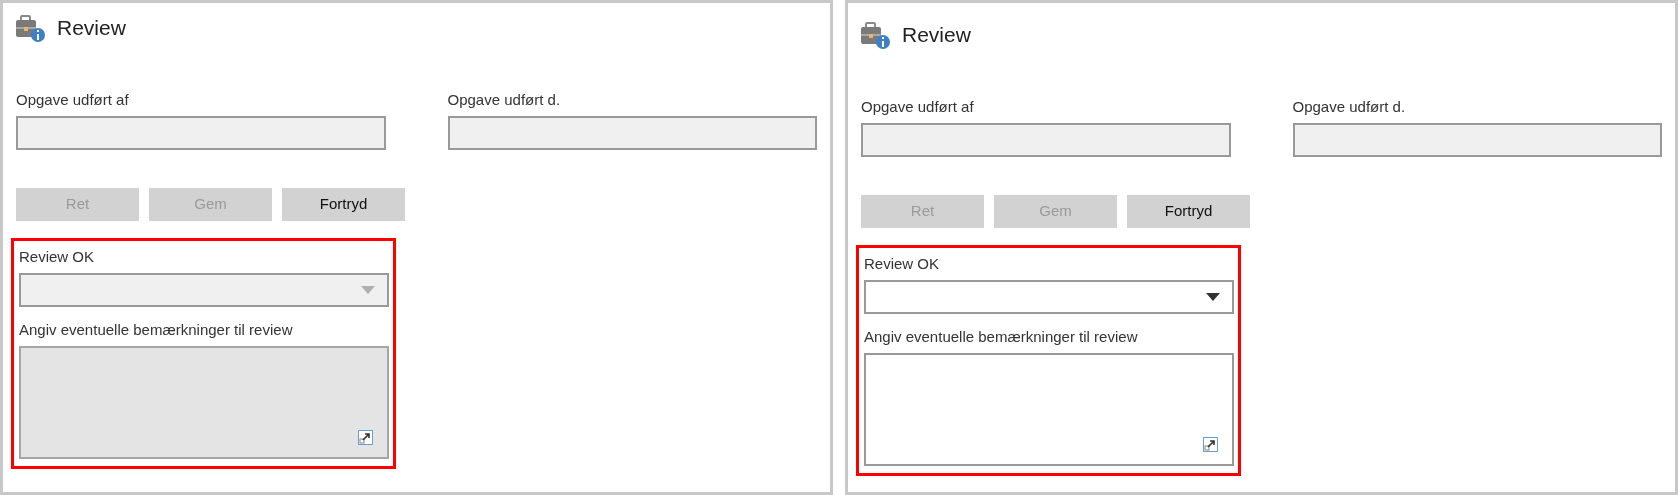  Describe the element at coordinates (1049, 297) in the screenshot. I see `dropdown` at that location.